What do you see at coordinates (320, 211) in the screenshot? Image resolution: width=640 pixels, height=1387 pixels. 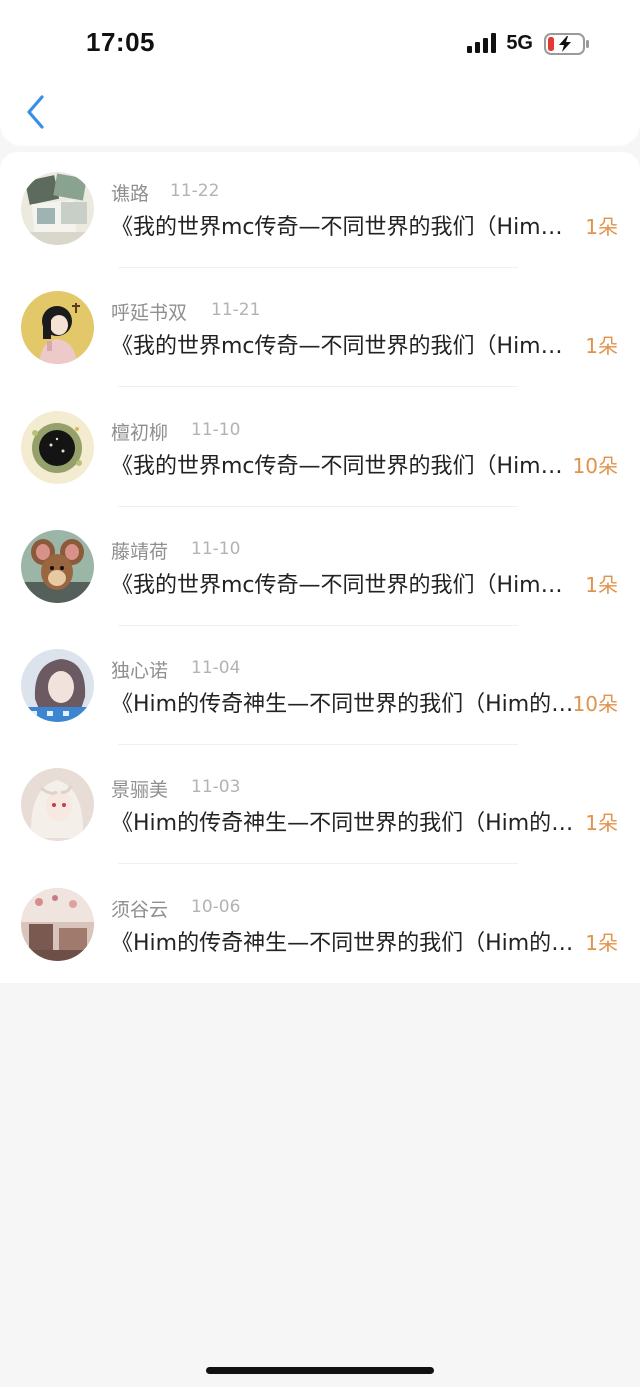 I see `list-item: 谯路 11-22 《我的世界mc传奇—不同世界的我们（Him的传奇神生）》 1朵` at bounding box center [320, 211].